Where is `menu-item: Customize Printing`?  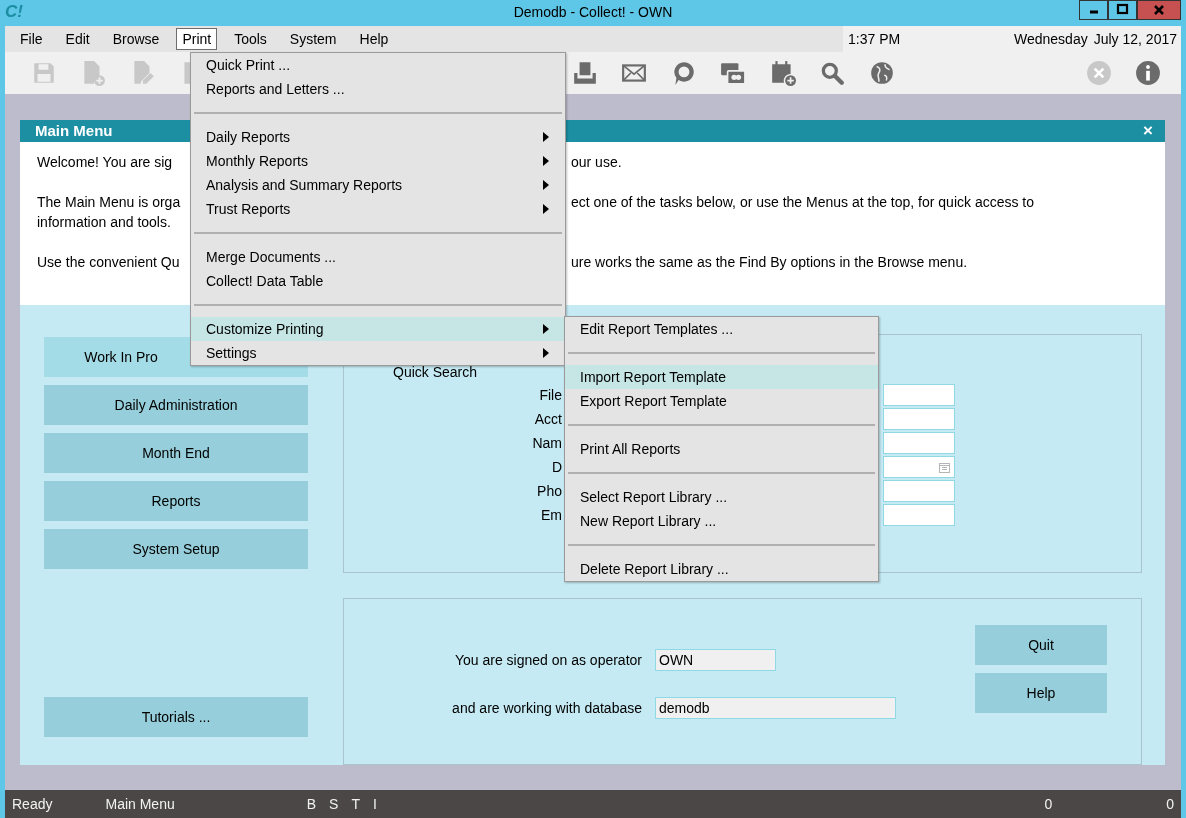
menu-item: Customize Printing is located at coordinates (378, 329).